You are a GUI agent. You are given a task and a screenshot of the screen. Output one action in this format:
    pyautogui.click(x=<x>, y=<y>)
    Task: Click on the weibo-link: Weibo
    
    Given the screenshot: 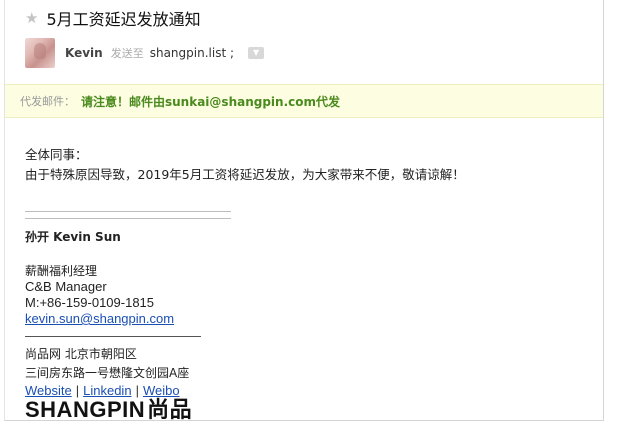 What is the action you would take?
    pyautogui.click(x=161, y=390)
    